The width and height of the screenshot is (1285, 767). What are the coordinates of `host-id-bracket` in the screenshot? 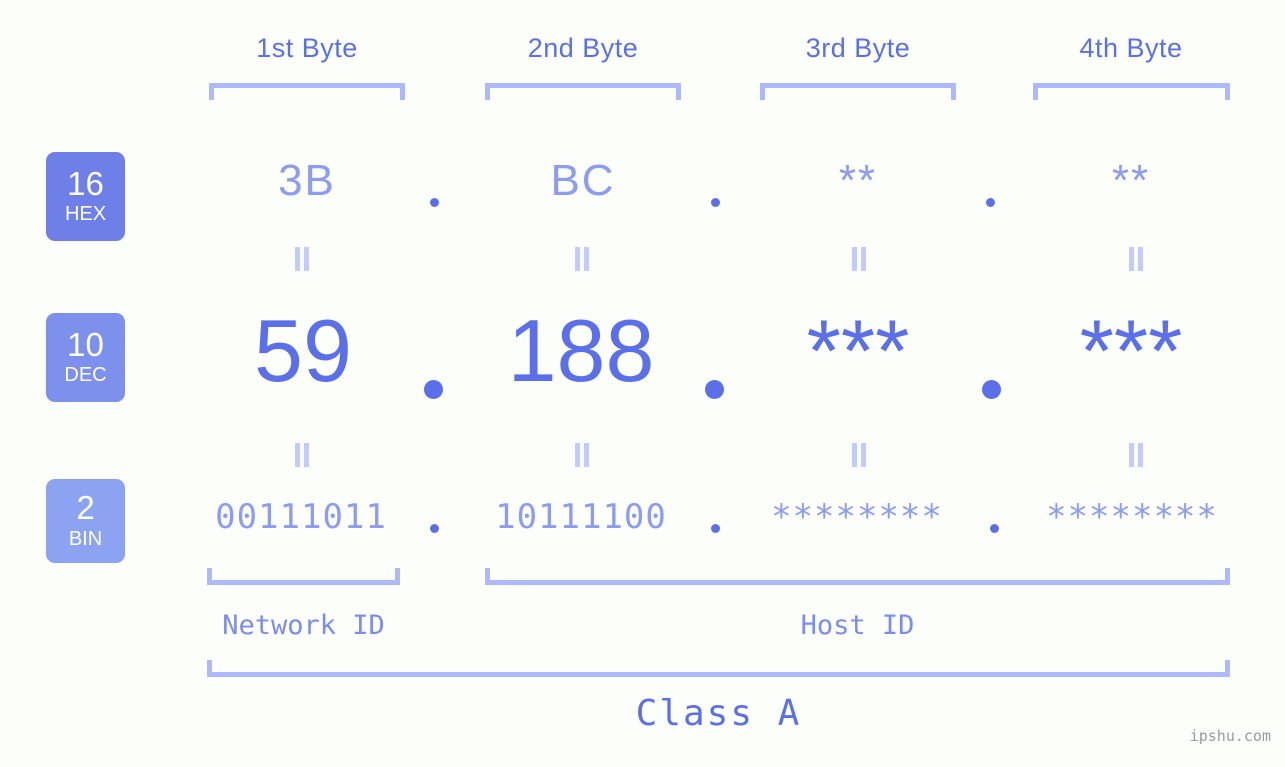 It's located at (857, 576).